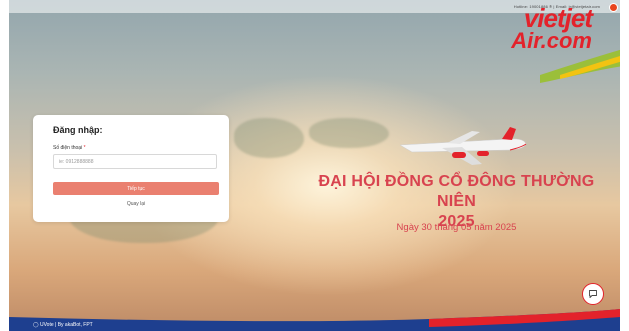  What do you see at coordinates (36, 325) in the screenshot?
I see `uvote-logo-icon: ◯` at bounding box center [36, 325].